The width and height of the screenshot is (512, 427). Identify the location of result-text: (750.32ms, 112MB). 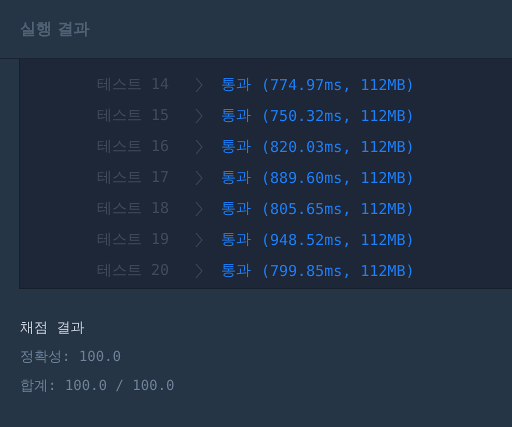
(338, 115).